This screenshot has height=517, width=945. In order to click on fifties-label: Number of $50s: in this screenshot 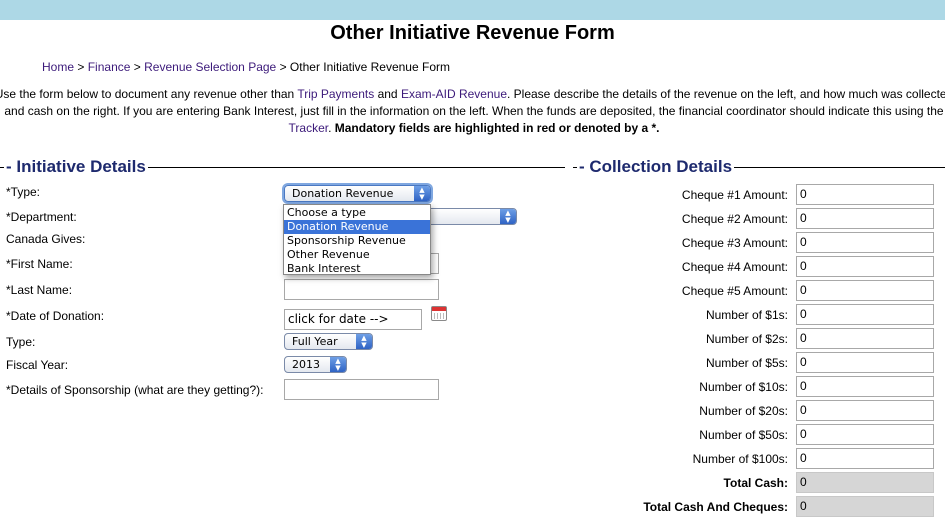, I will do `click(743, 435)`.